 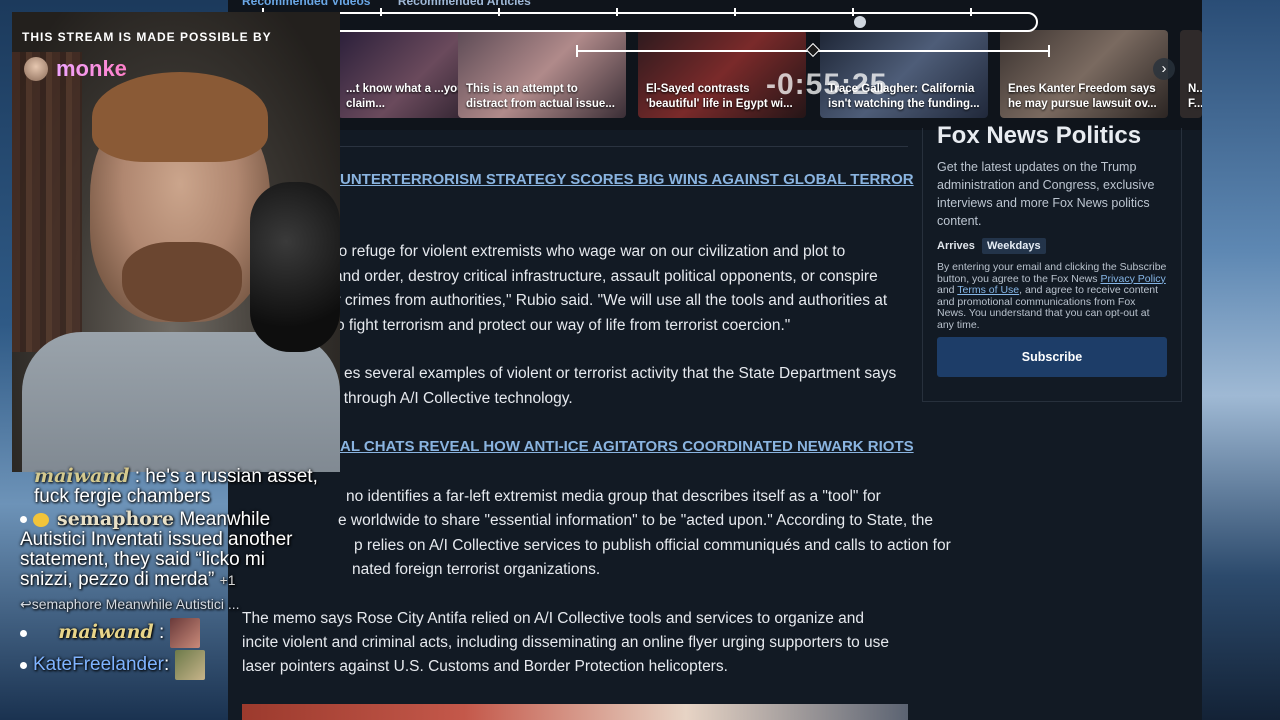 I want to click on sponsor-text: THIS STREAM IS MADE POSSIBLE BY, so click(x=147, y=37).